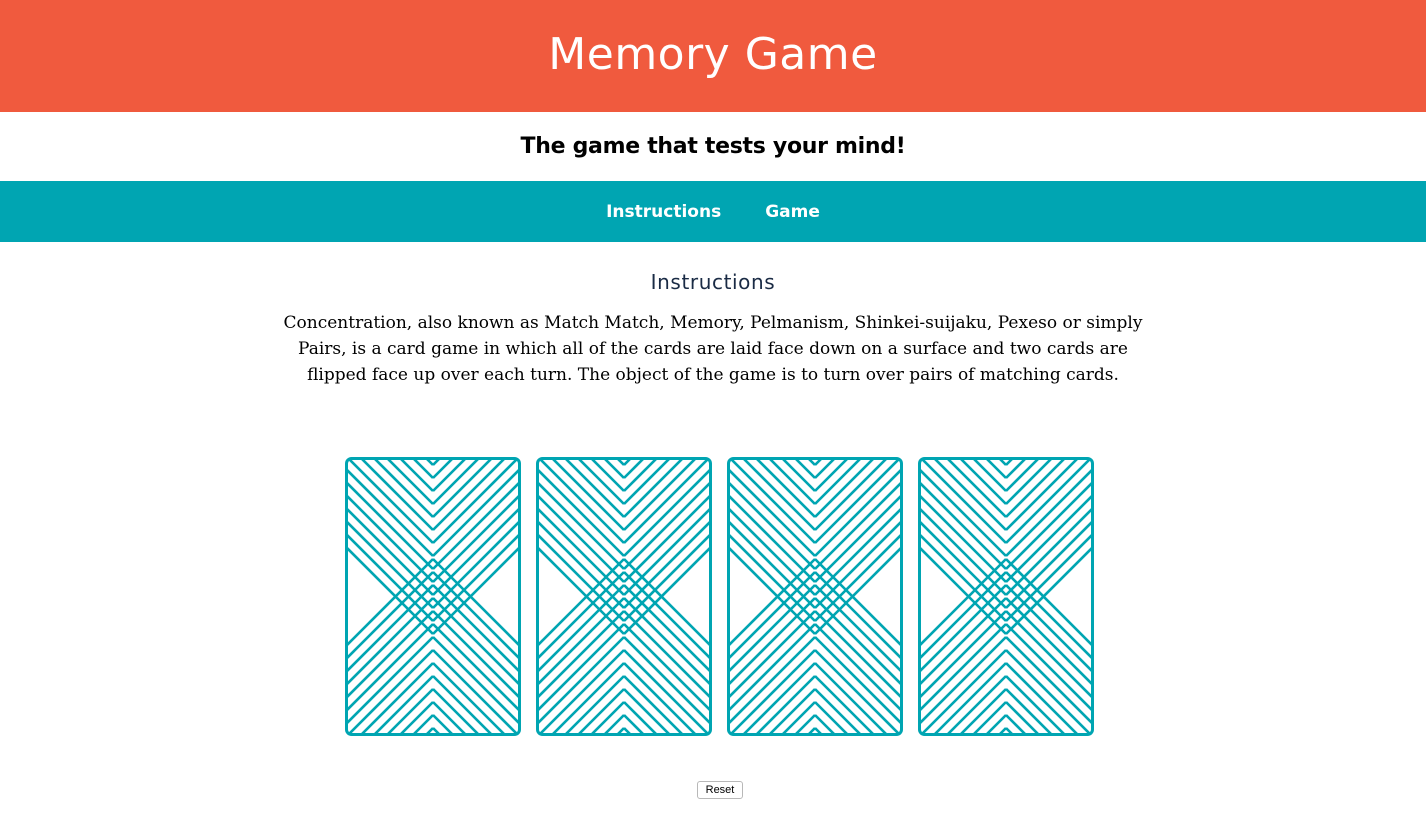 The image size is (1426, 820). I want to click on tagline-text: The game that tests your mind!, so click(713, 146).